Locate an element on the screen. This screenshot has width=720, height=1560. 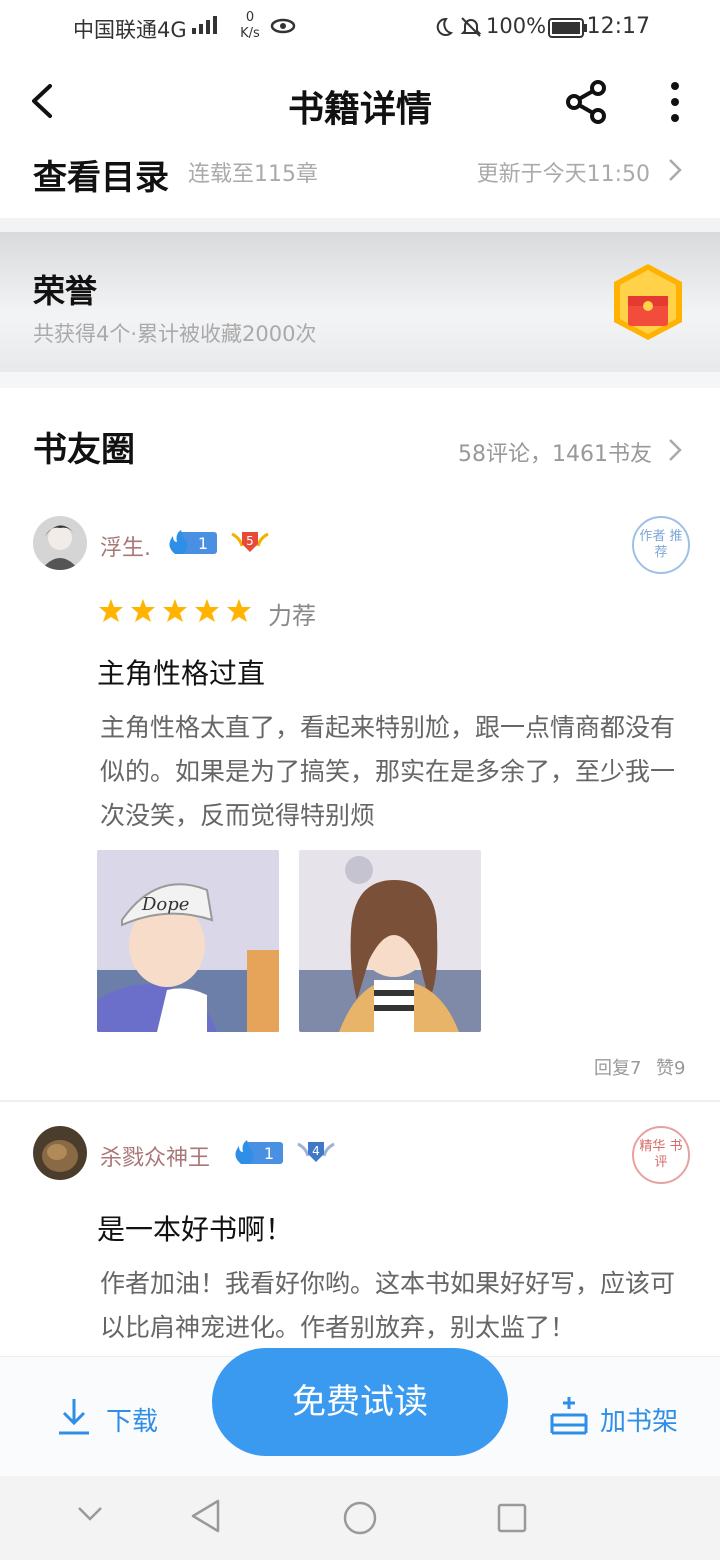
more-button is located at coordinates (675, 102).